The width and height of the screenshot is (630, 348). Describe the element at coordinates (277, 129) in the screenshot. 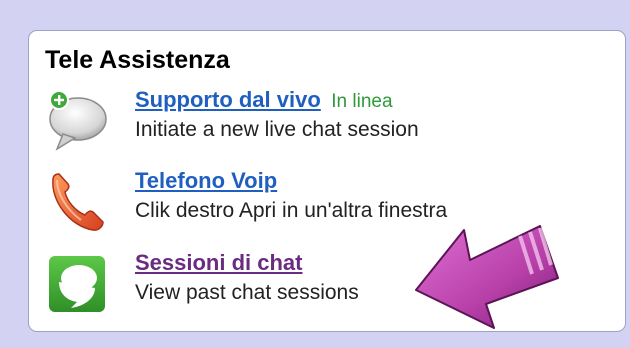

I see `live-support-description: Initiate a new live chat session` at that location.